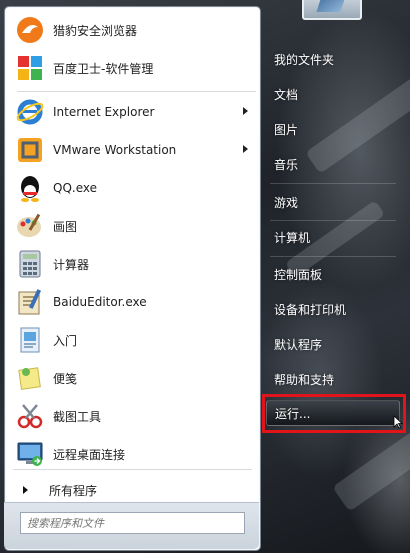 The width and height of the screenshot is (410, 553). I want to click on place-label: 帮助和支持, so click(304, 379).